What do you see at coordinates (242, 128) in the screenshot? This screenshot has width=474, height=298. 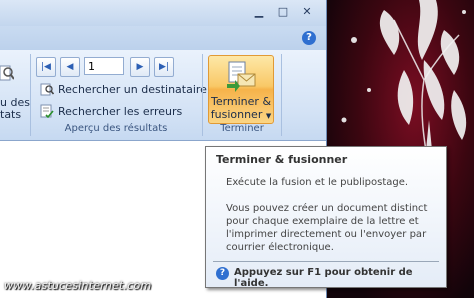 I see `finish-group-label: Terminer` at bounding box center [242, 128].